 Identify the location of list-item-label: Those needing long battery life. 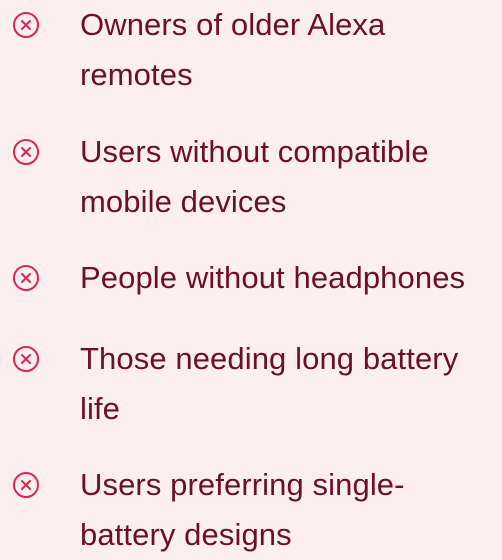
(269, 383).